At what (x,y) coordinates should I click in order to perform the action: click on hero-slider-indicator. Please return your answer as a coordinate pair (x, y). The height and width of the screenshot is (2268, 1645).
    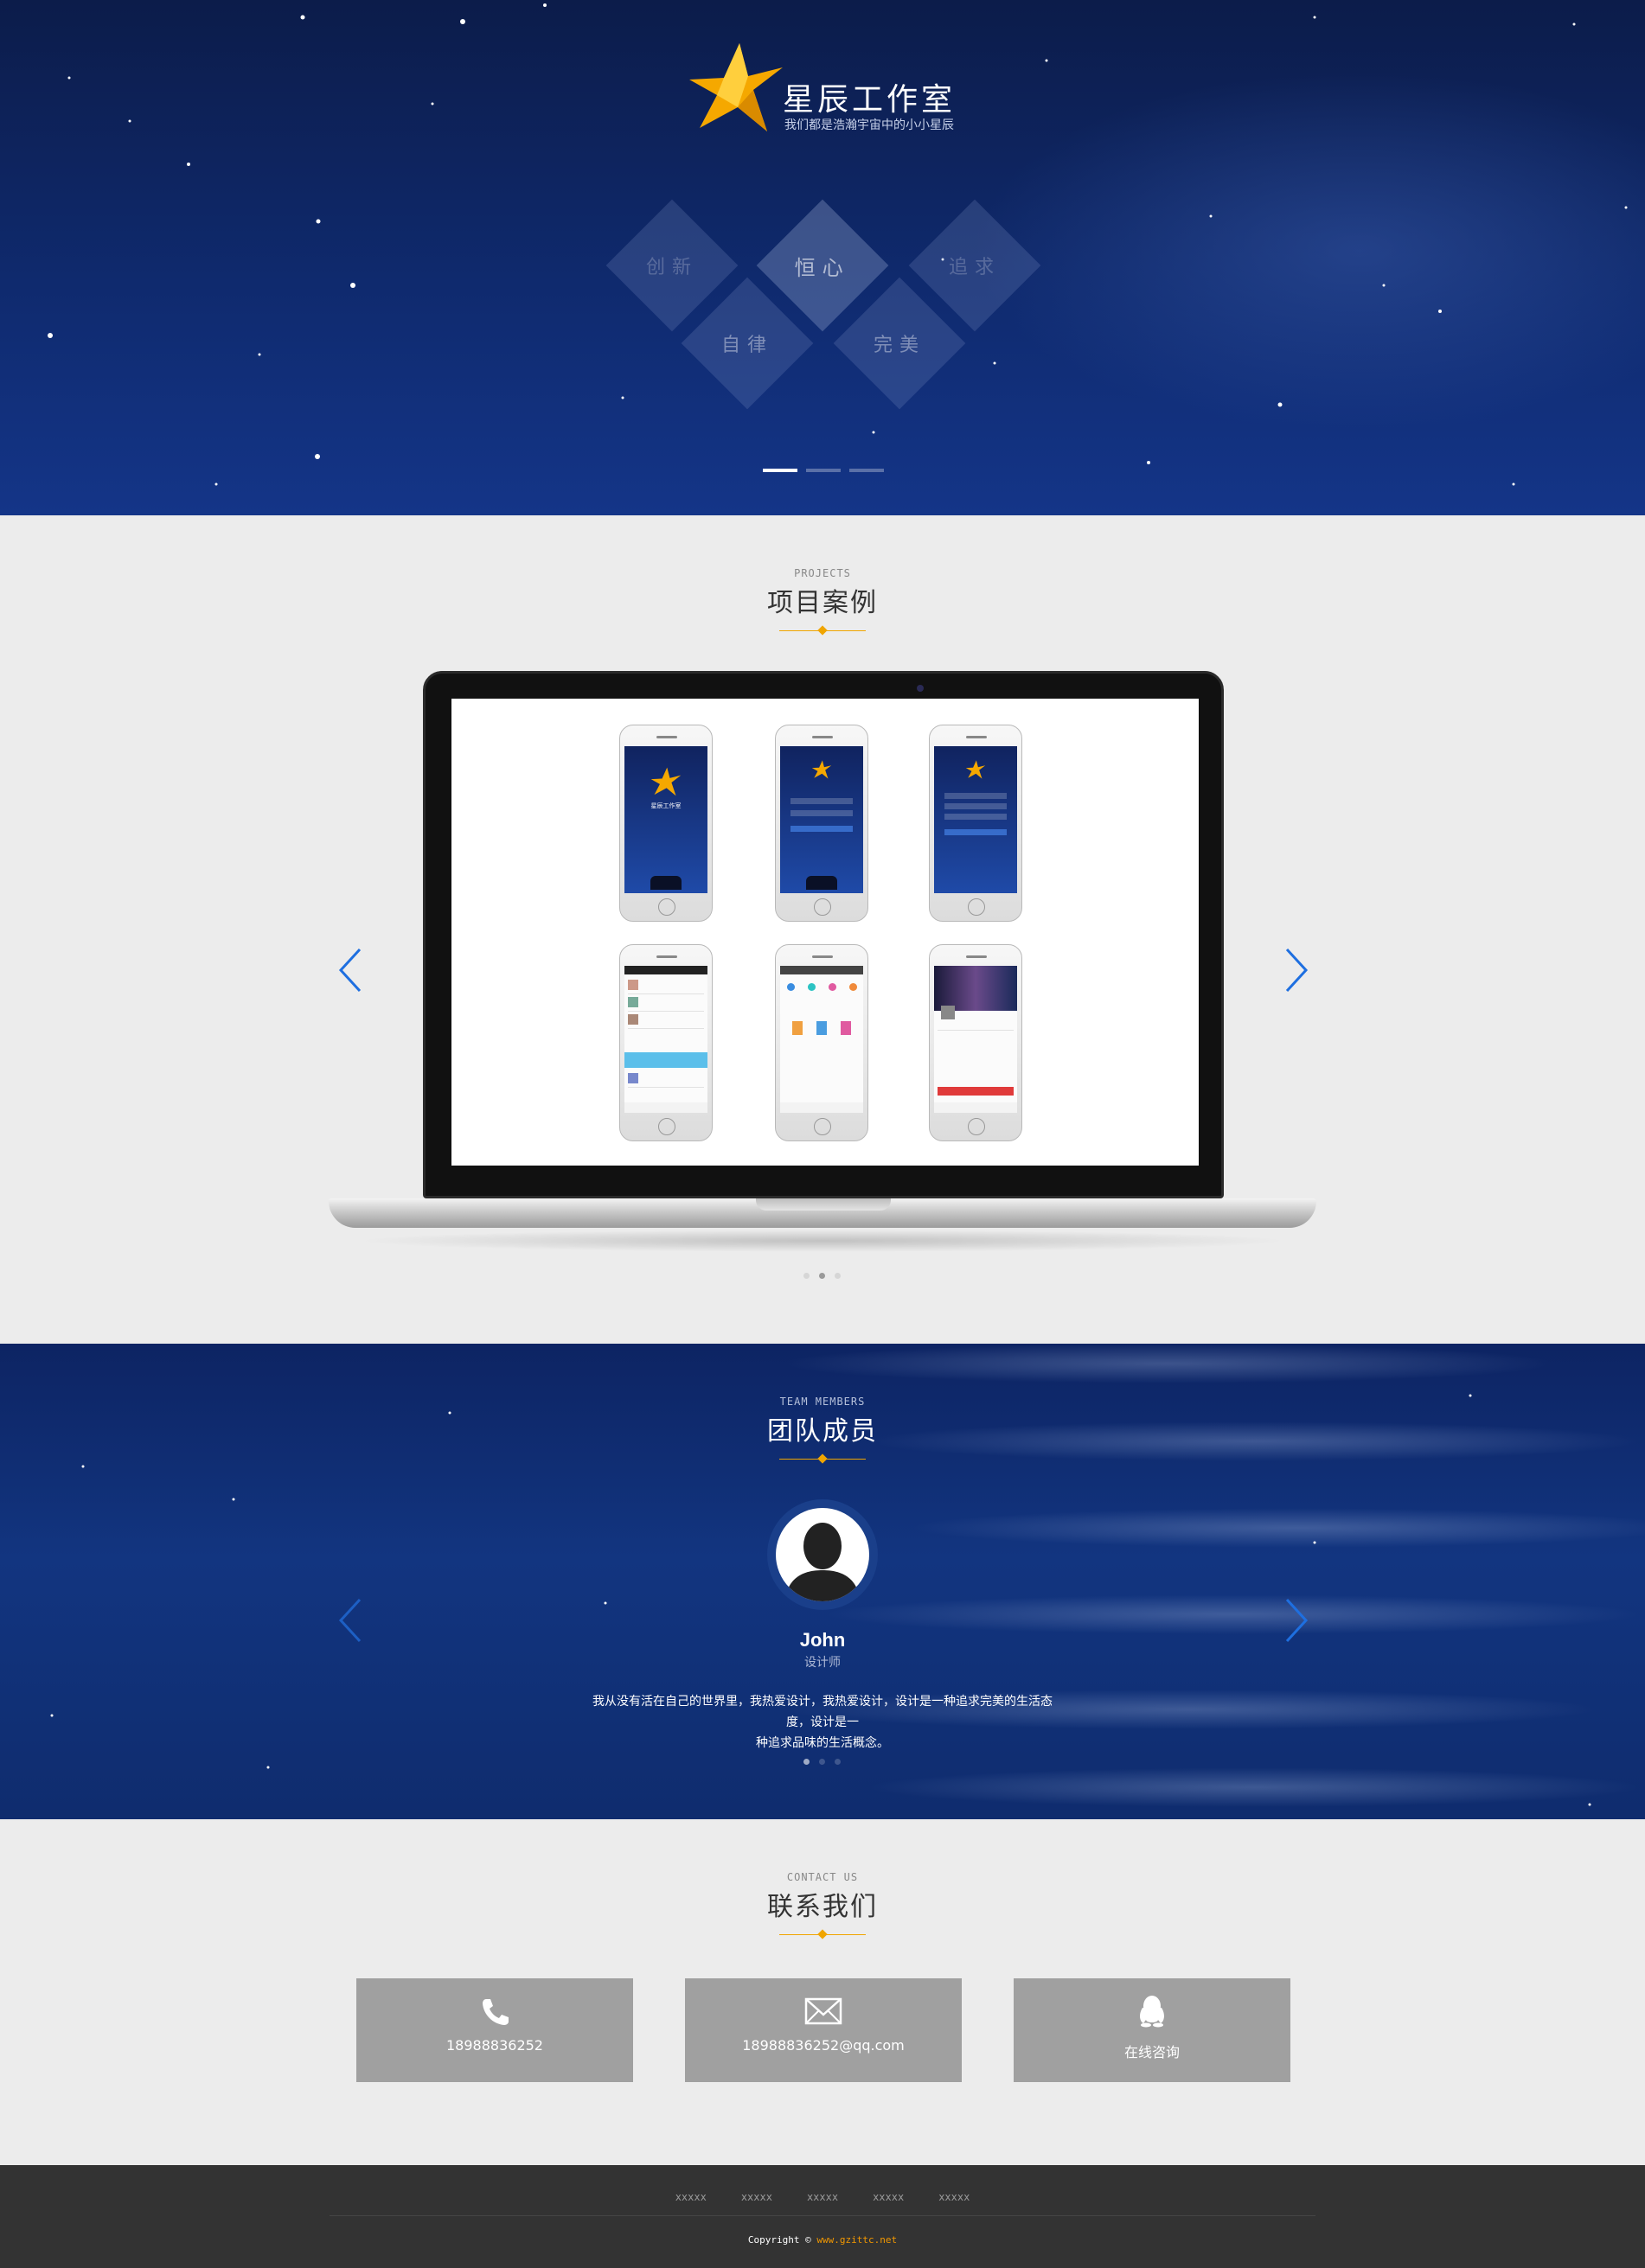
    Looking at the image, I should click on (823, 470).